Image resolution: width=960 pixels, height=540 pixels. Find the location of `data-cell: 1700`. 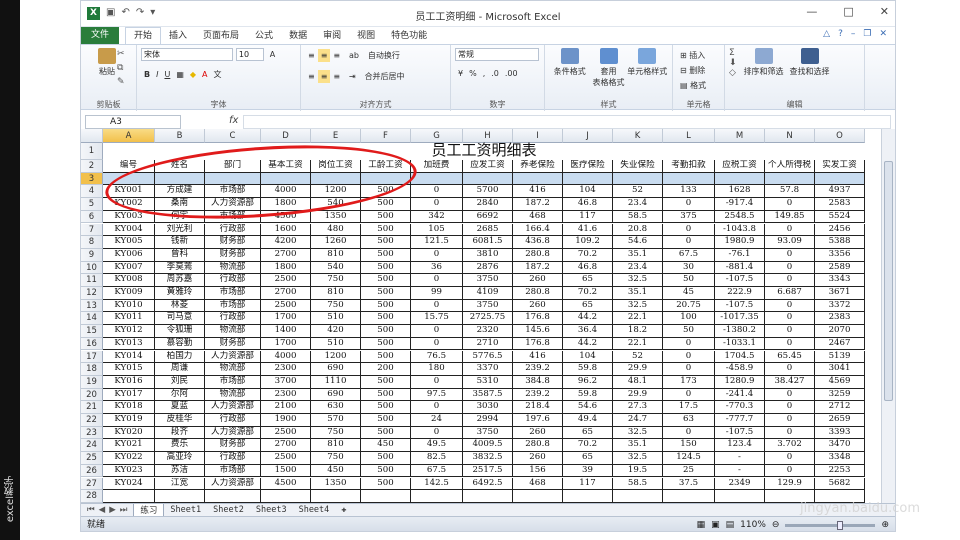

data-cell: 1700 is located at coordinates (286, 319).